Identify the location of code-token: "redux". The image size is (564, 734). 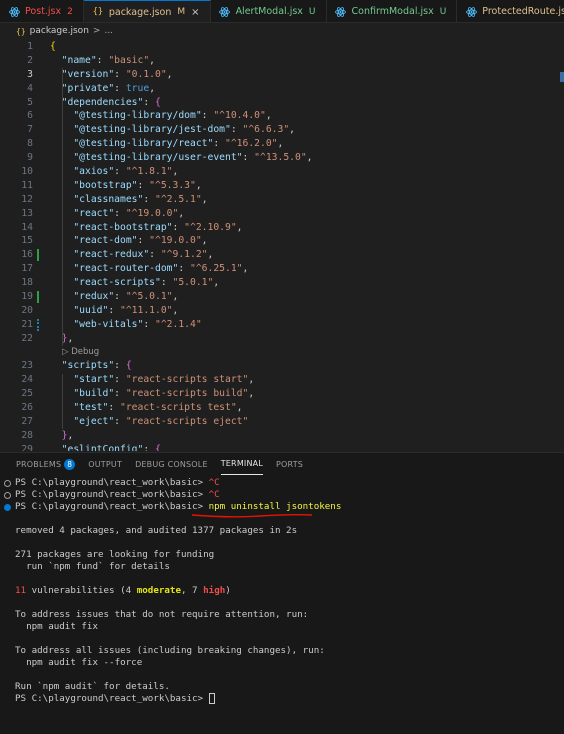
(94, 297).